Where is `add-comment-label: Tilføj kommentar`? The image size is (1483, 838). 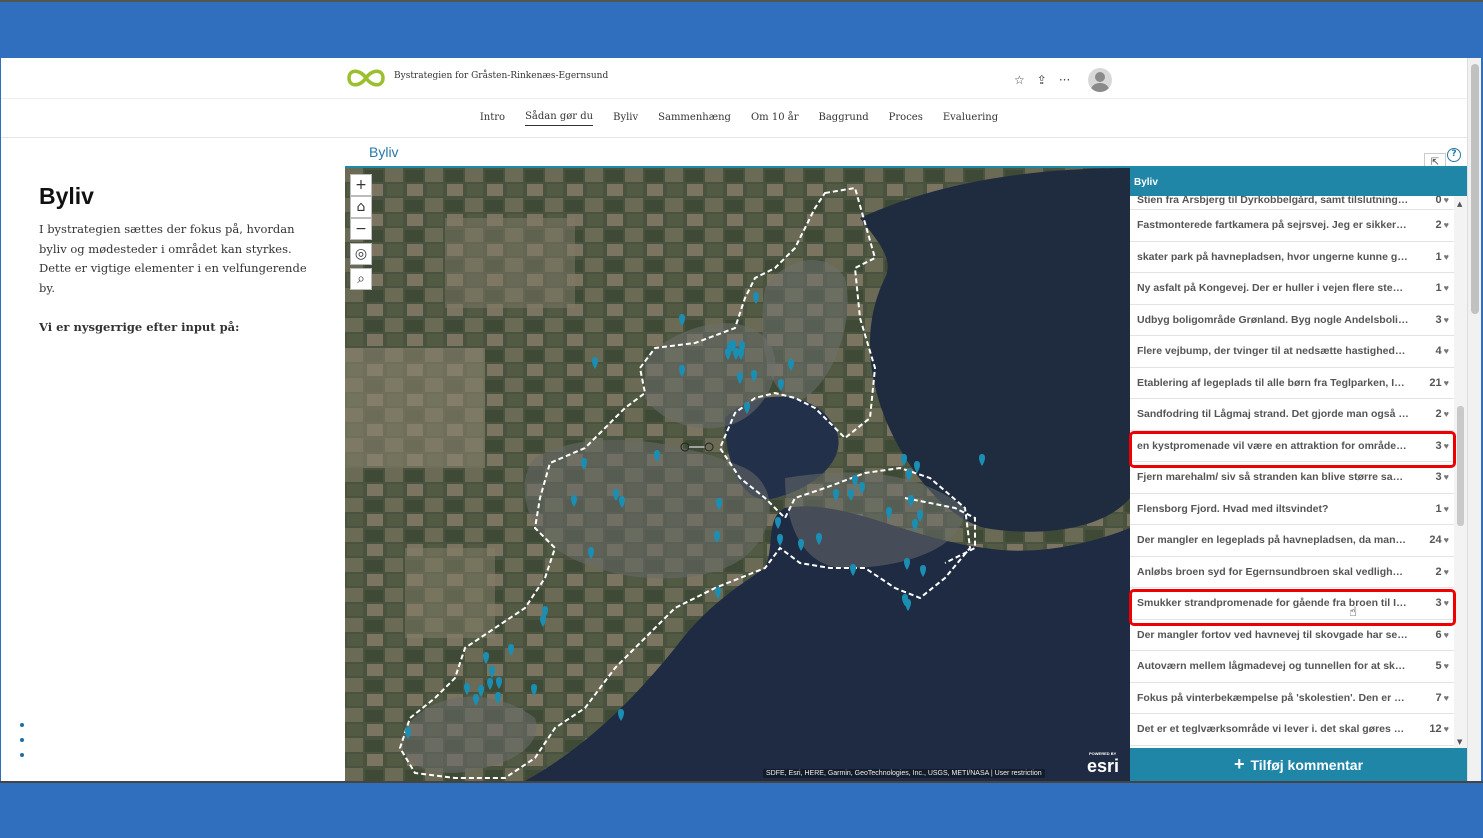 add-comment-label: Tilføj kommentar is located at coordinates (1307, 764).